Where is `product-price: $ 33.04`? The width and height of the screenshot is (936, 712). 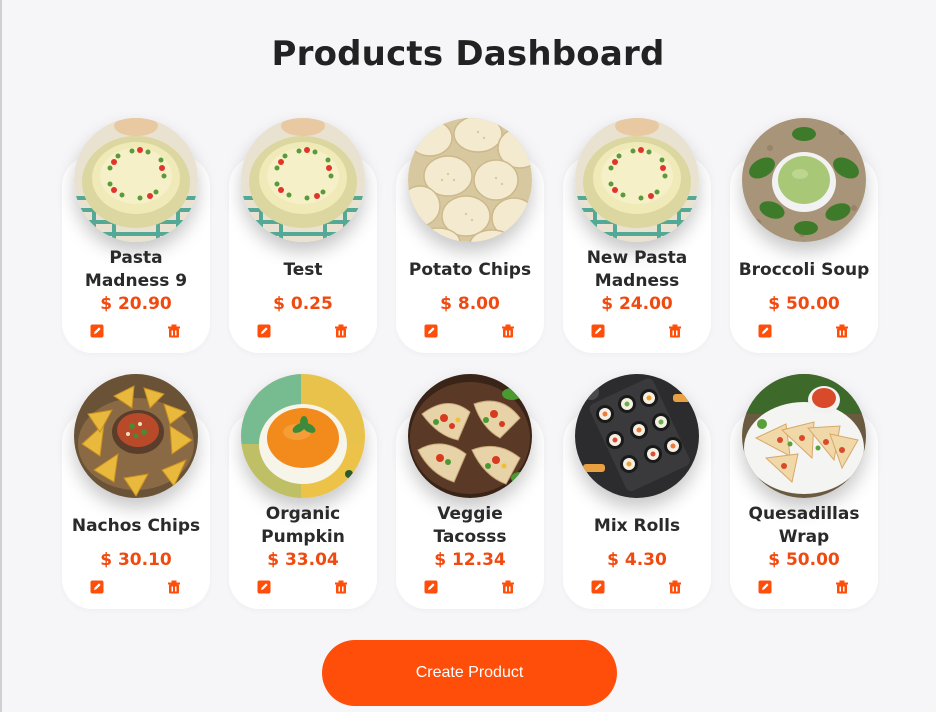
product-price: $ 33.04 is located at coordinates (303, 560).